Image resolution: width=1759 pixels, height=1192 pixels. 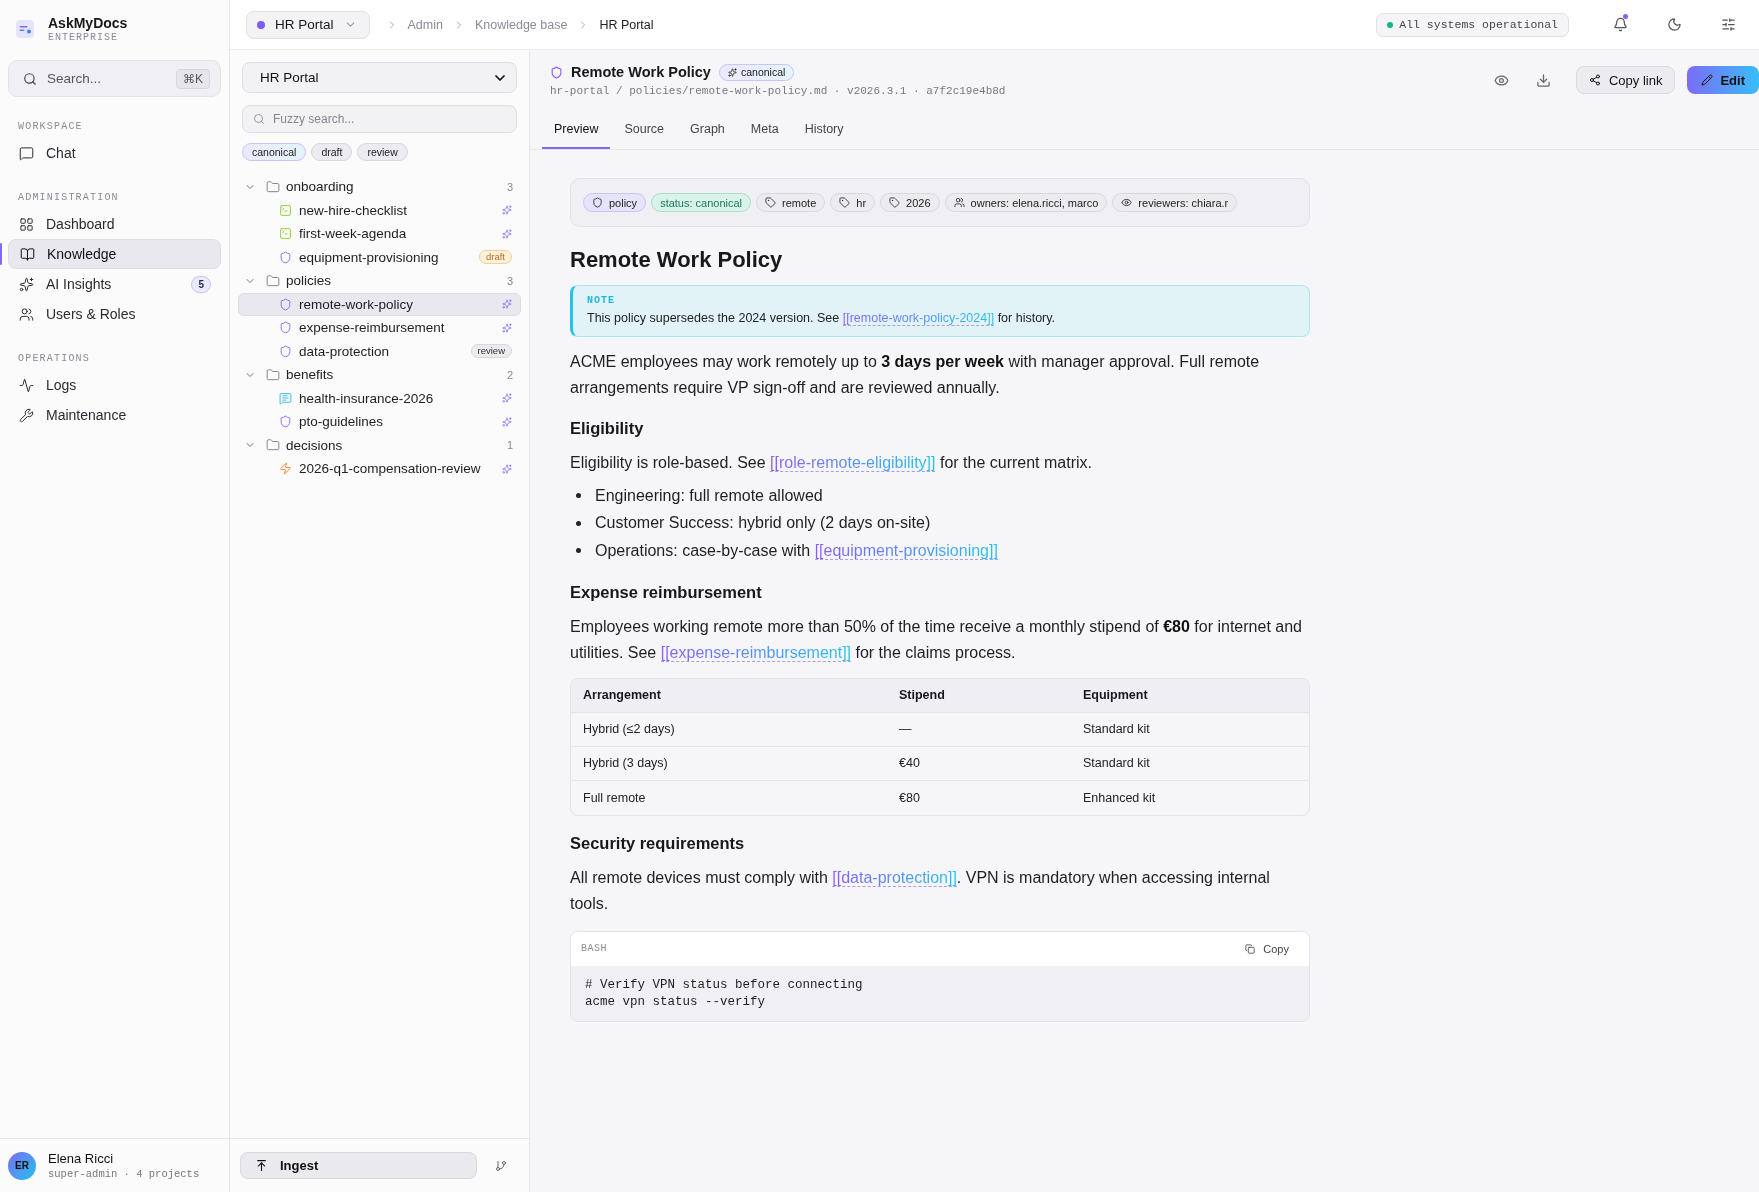 What do you see at coordinates (920, 890) in the screenshot?
I see `paragraph: All remote devices must comply with [[data-protection]]. VPN is mandatory when accessing internal tools.` at bounding box center [920, 890].